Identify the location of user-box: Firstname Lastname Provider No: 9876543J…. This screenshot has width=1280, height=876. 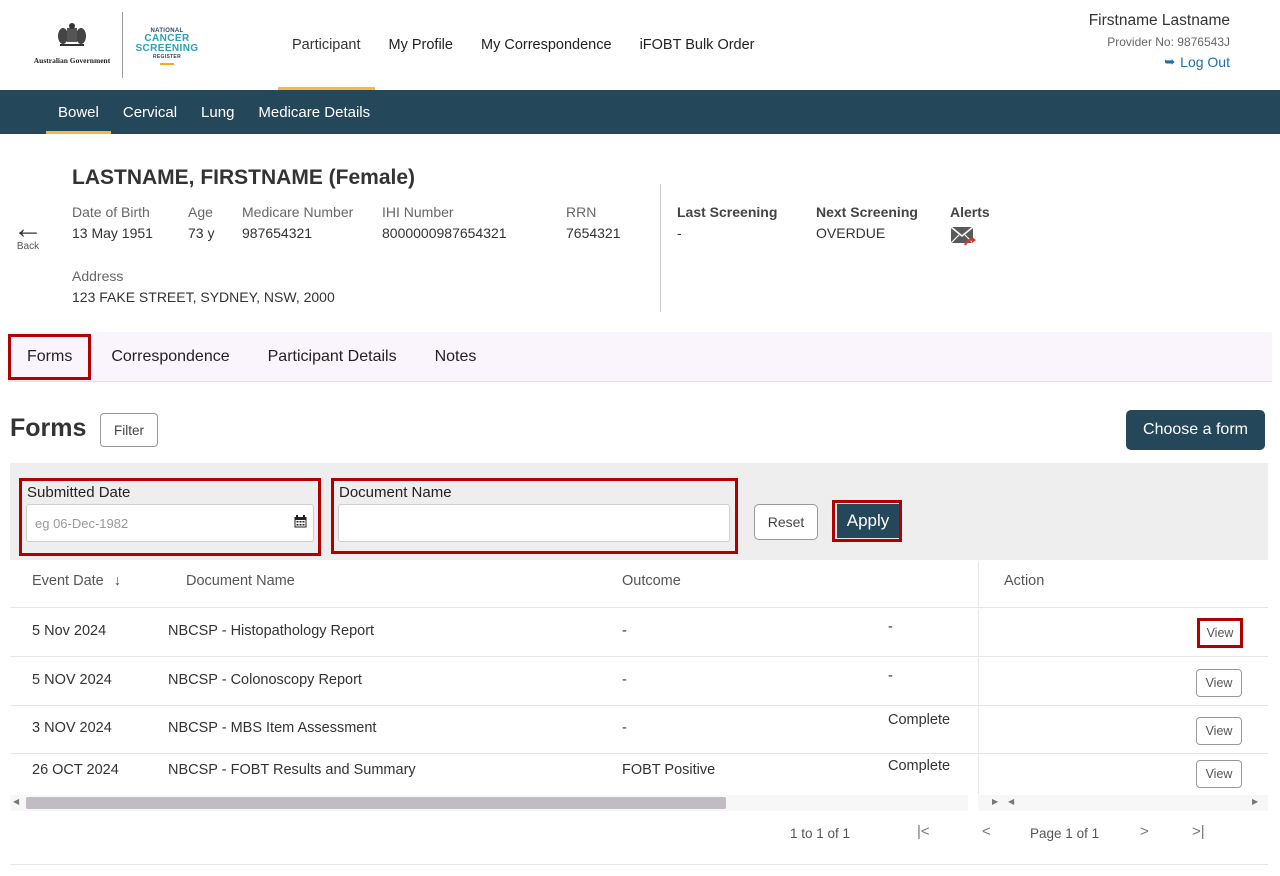
(1159, 41).